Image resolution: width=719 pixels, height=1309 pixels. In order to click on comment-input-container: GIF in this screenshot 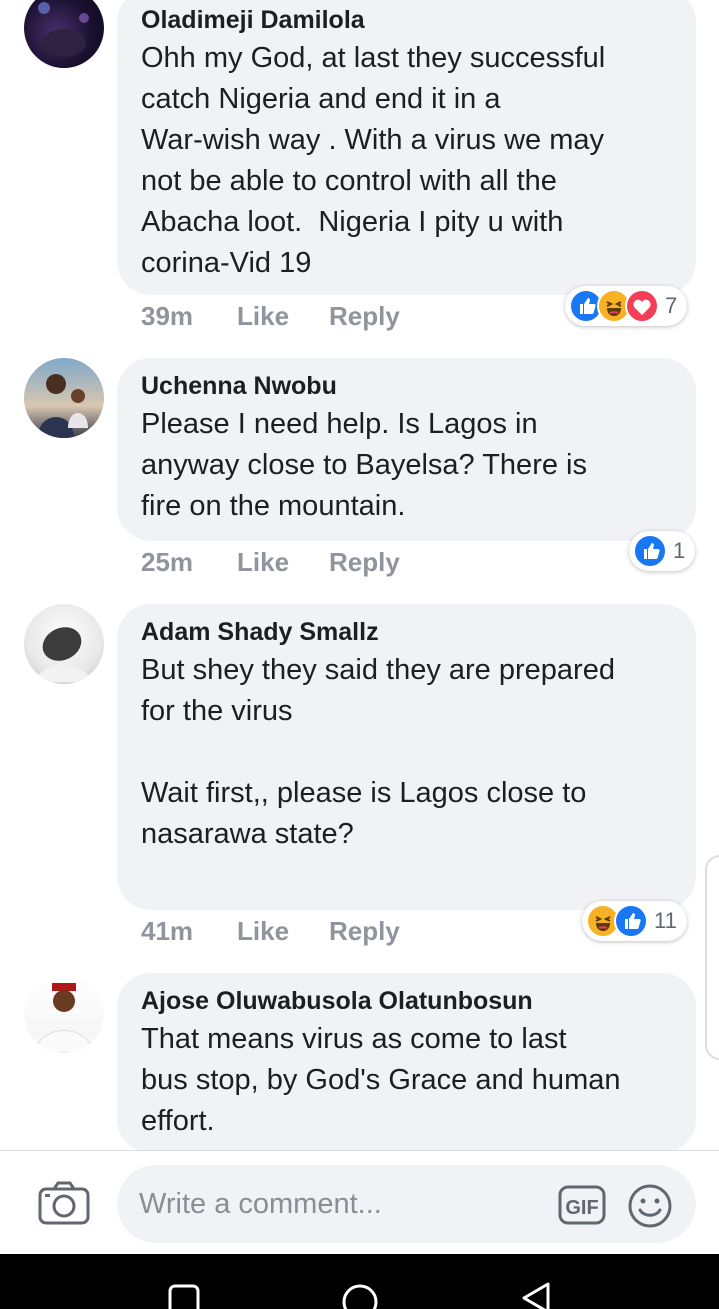, I will do `click(406, 1204)`.